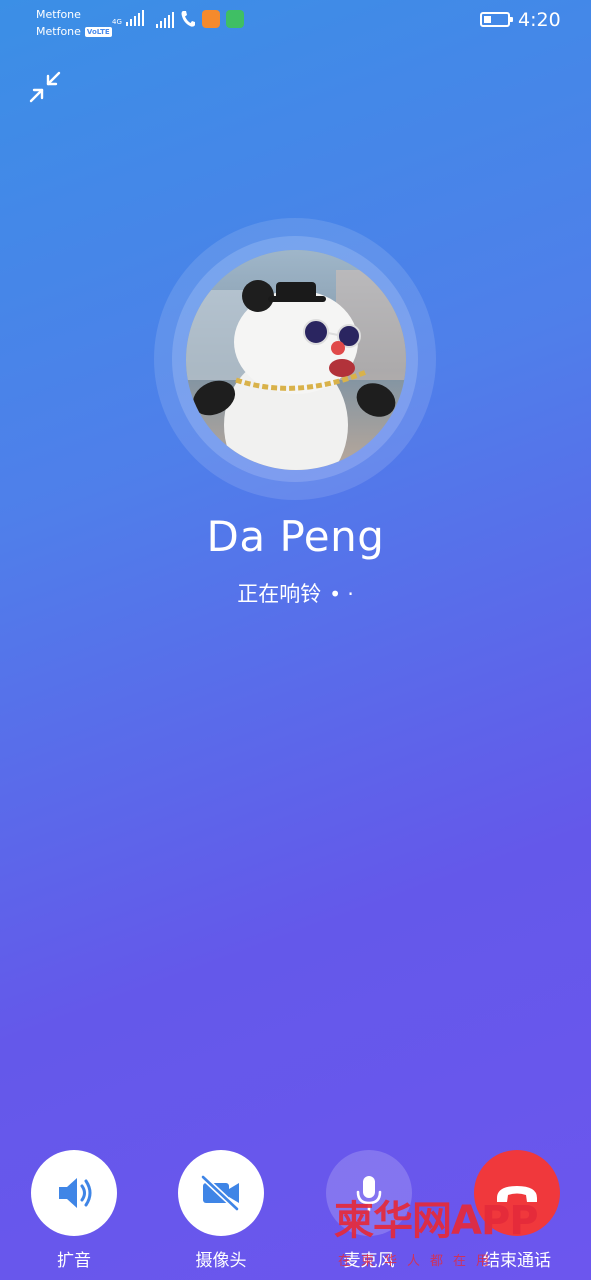 This screenshot has height=1280, width=591. I want to click on battery-icon, so click(496, 19).